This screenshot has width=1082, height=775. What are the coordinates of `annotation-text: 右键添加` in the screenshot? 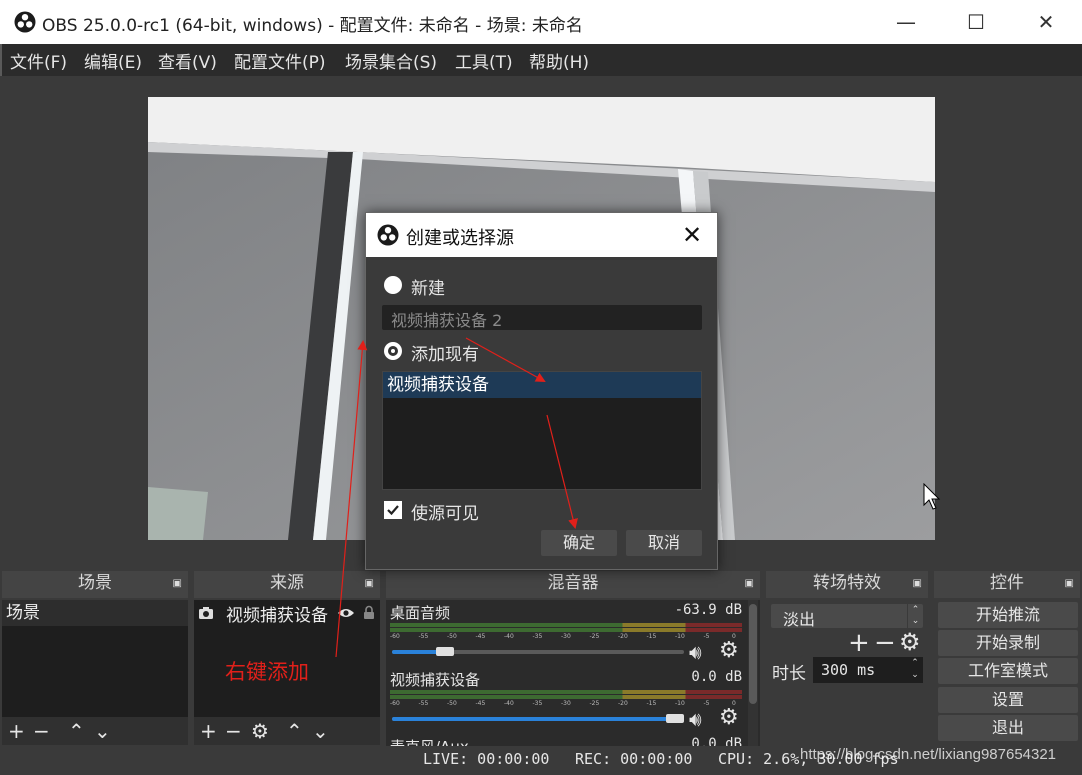 It's located at (267, 672).